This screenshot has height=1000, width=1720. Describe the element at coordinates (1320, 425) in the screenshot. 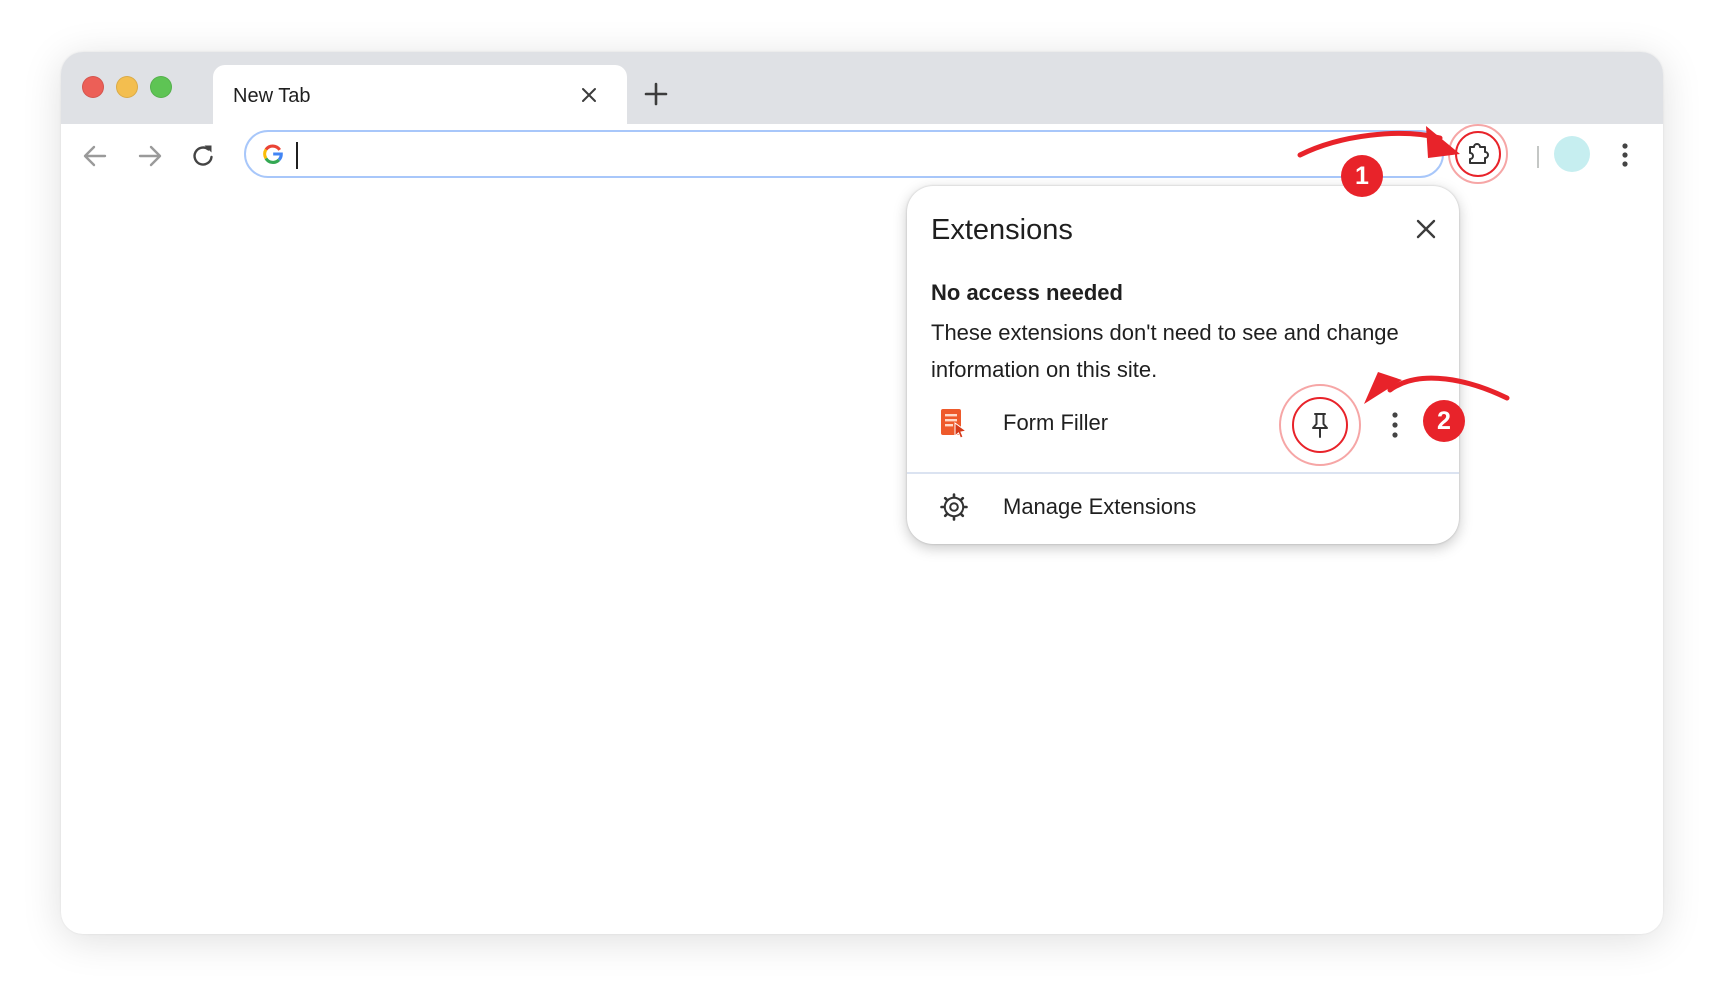

I see `pin-icon` at that location.